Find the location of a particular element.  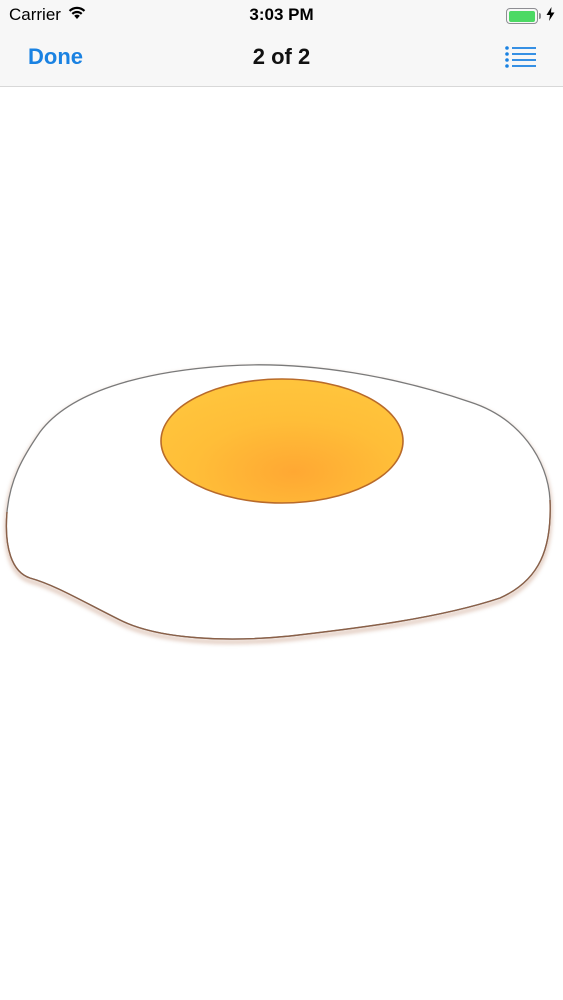

battery-fill is located at coordinates (521, 16).